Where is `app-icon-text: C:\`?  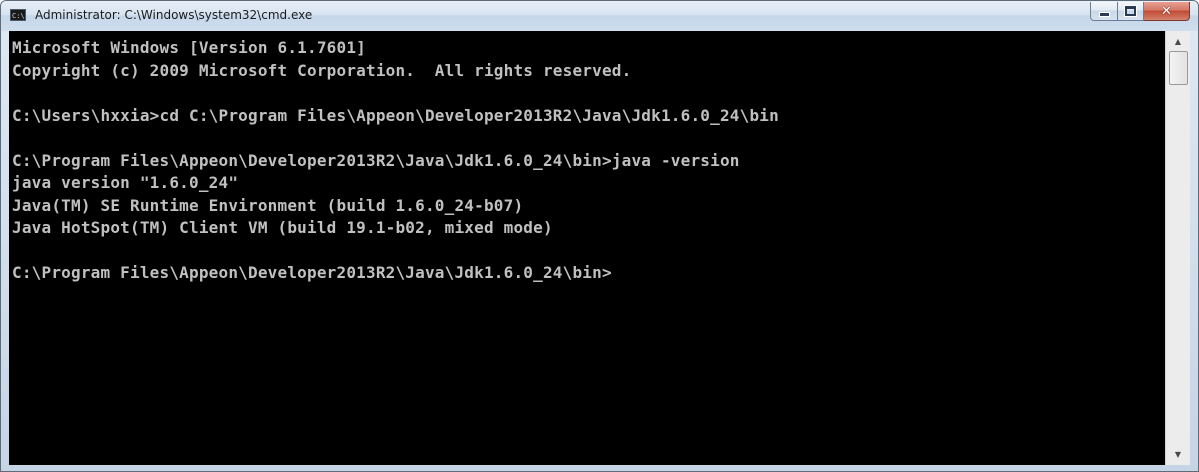 app-icon-text: C:\ is located at coordinates (18, 16).